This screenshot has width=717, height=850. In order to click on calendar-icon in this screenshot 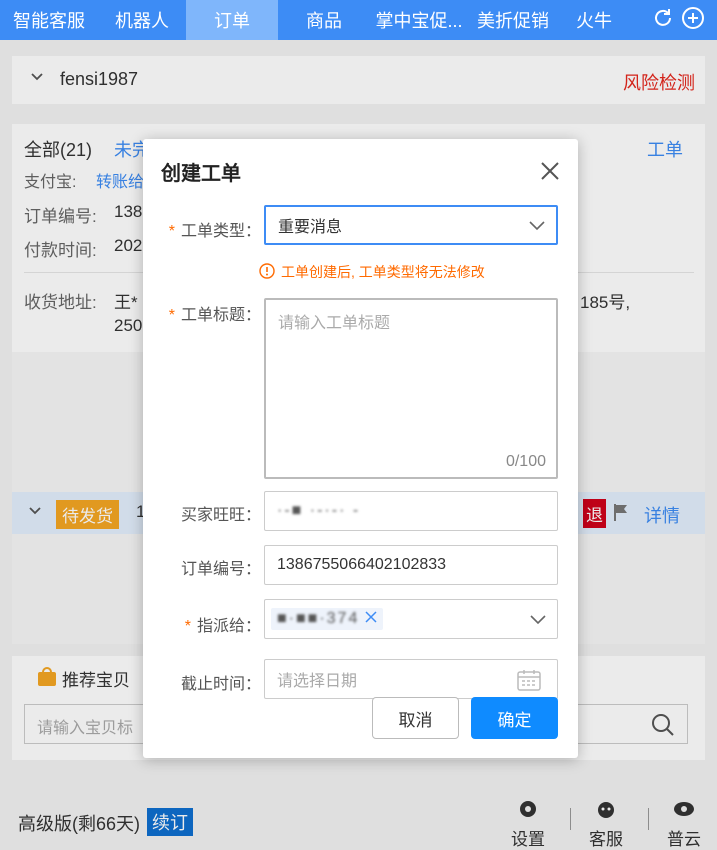, I will do `click(529, 682)`.